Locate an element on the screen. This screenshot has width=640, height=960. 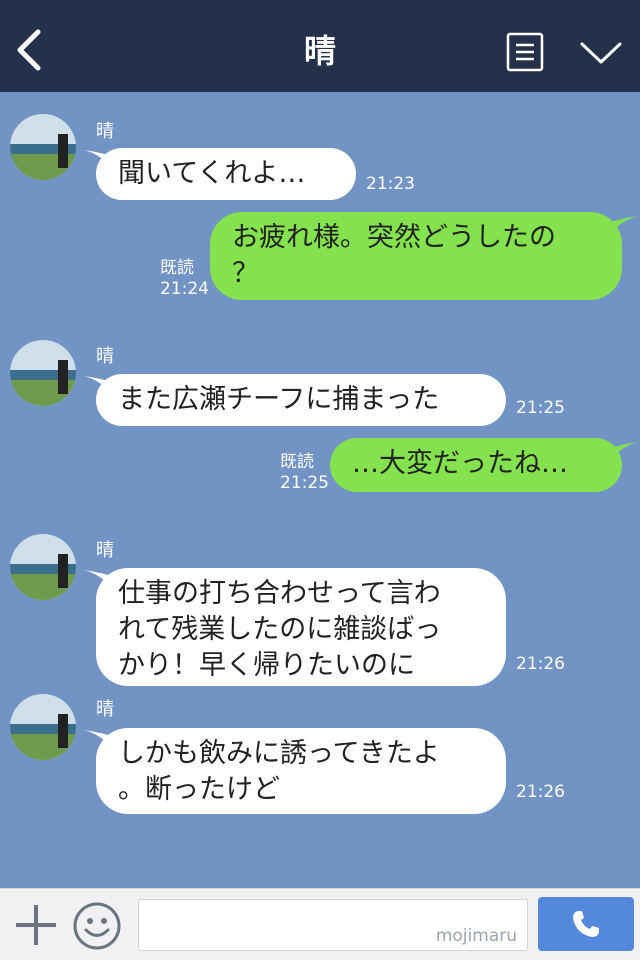
message-time: 21:23 is located at coordinates (390, 184).